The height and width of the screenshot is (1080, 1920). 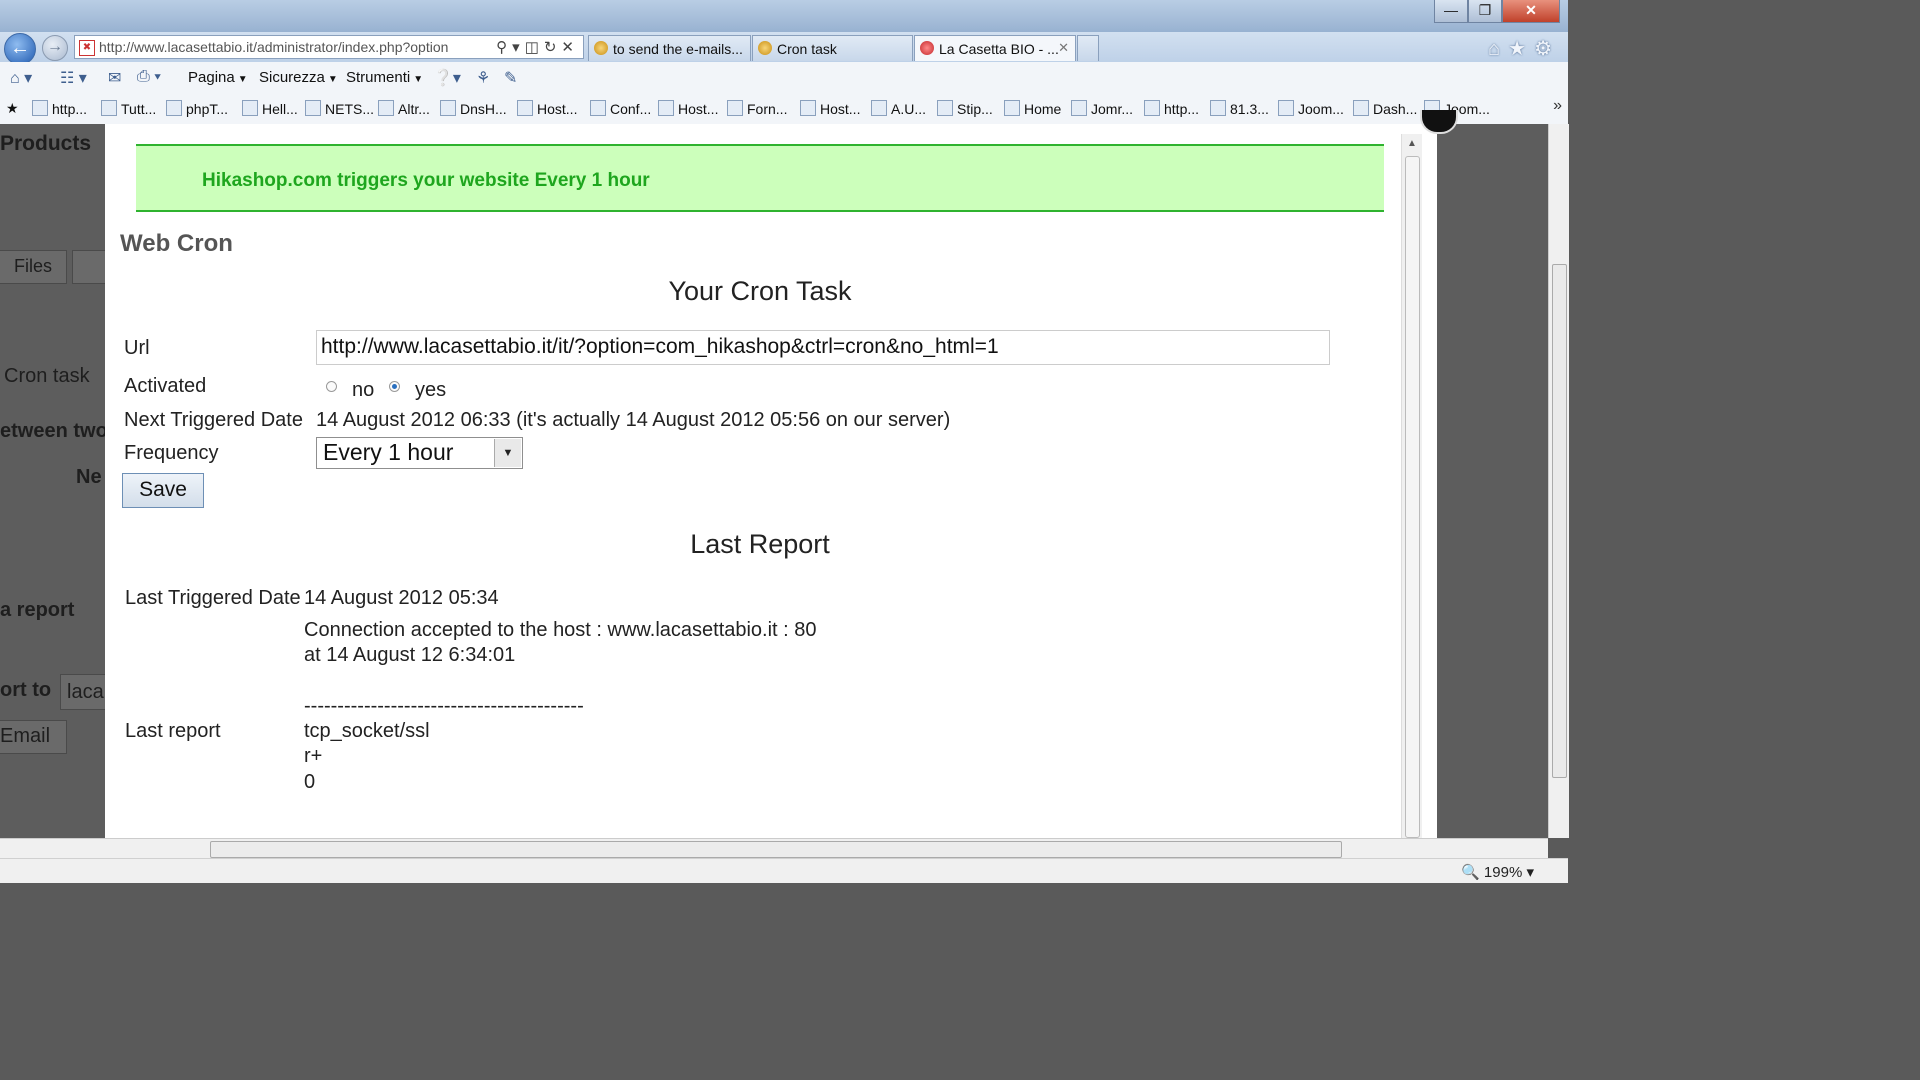 I want to click on modal-scrollbar: ▲, so click(x=1411, y=486).